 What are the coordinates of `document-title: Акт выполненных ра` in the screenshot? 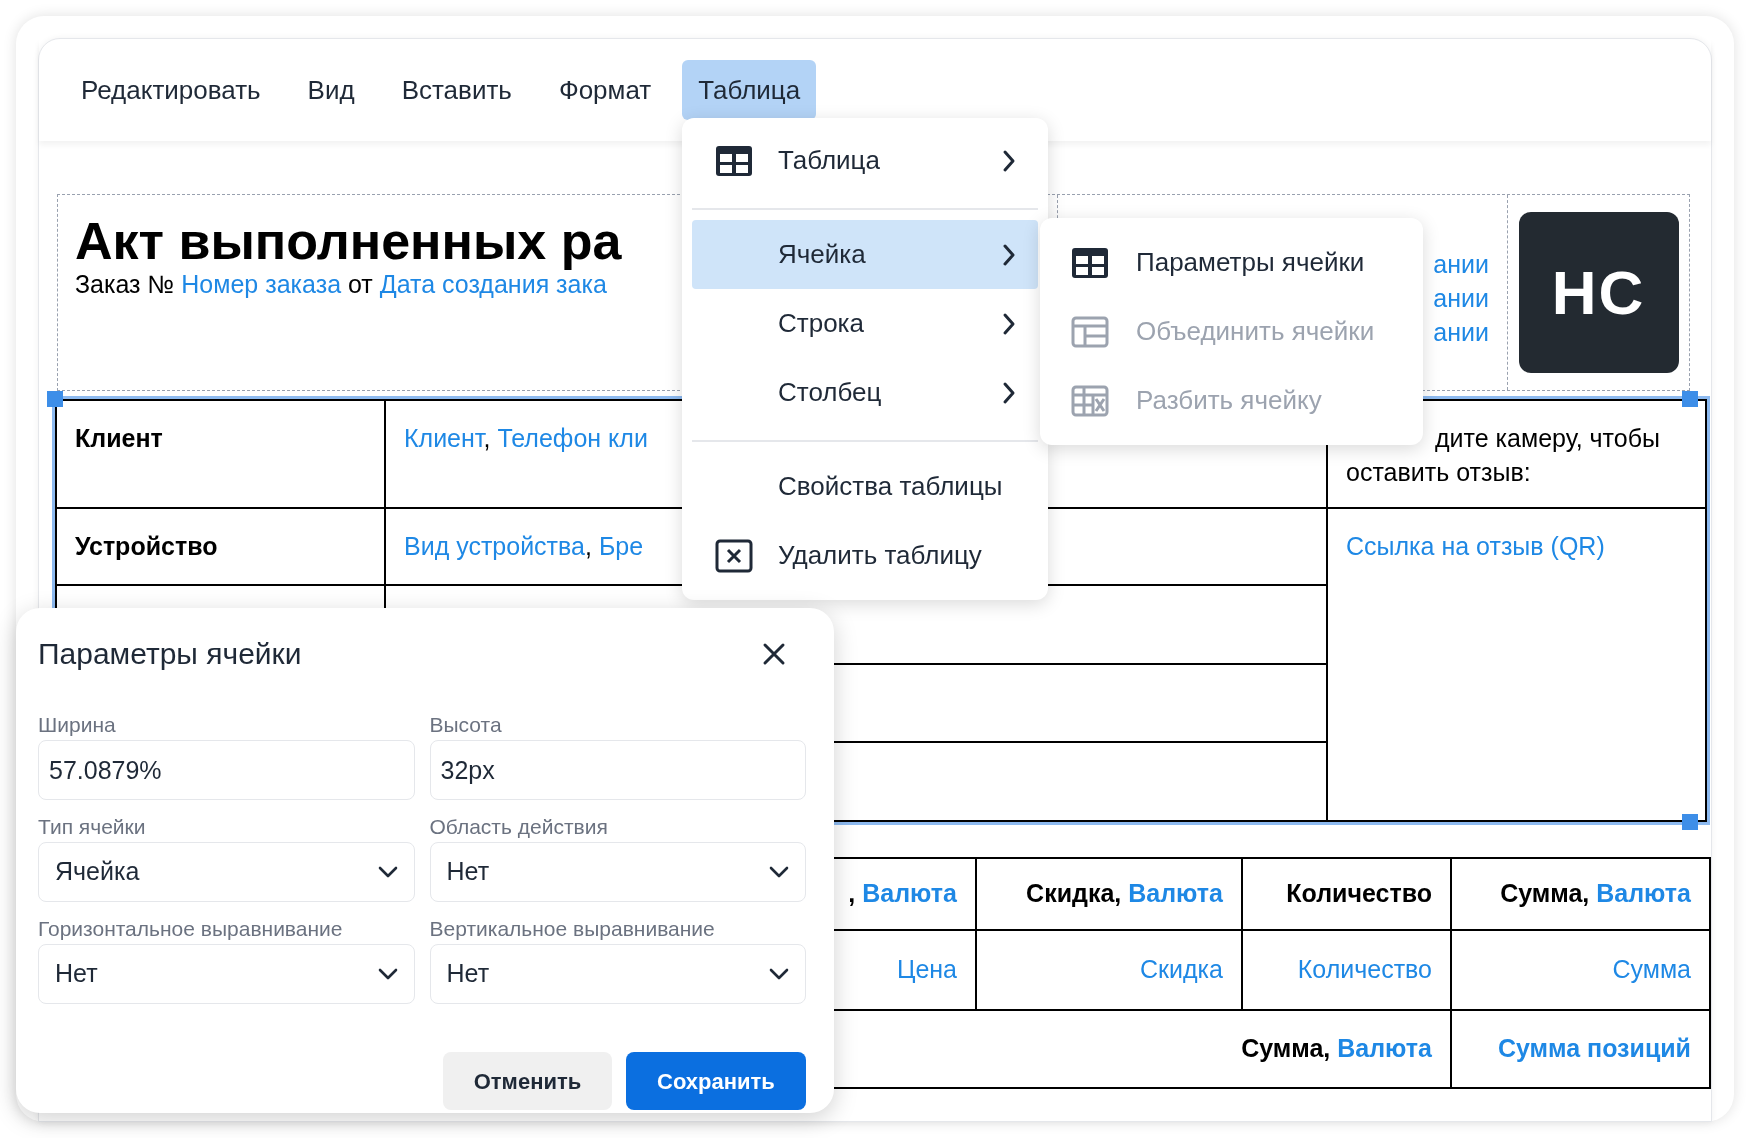 It's located at (348, 241).